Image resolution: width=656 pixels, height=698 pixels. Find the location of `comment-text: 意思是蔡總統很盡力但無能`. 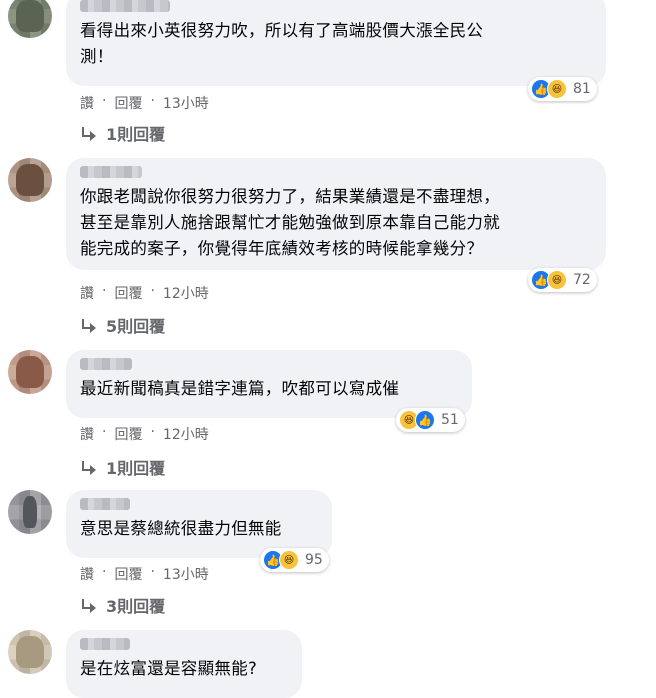

comment-text: 意思是蔡總統很盡力但無能 is located at coordinates (181, 528).